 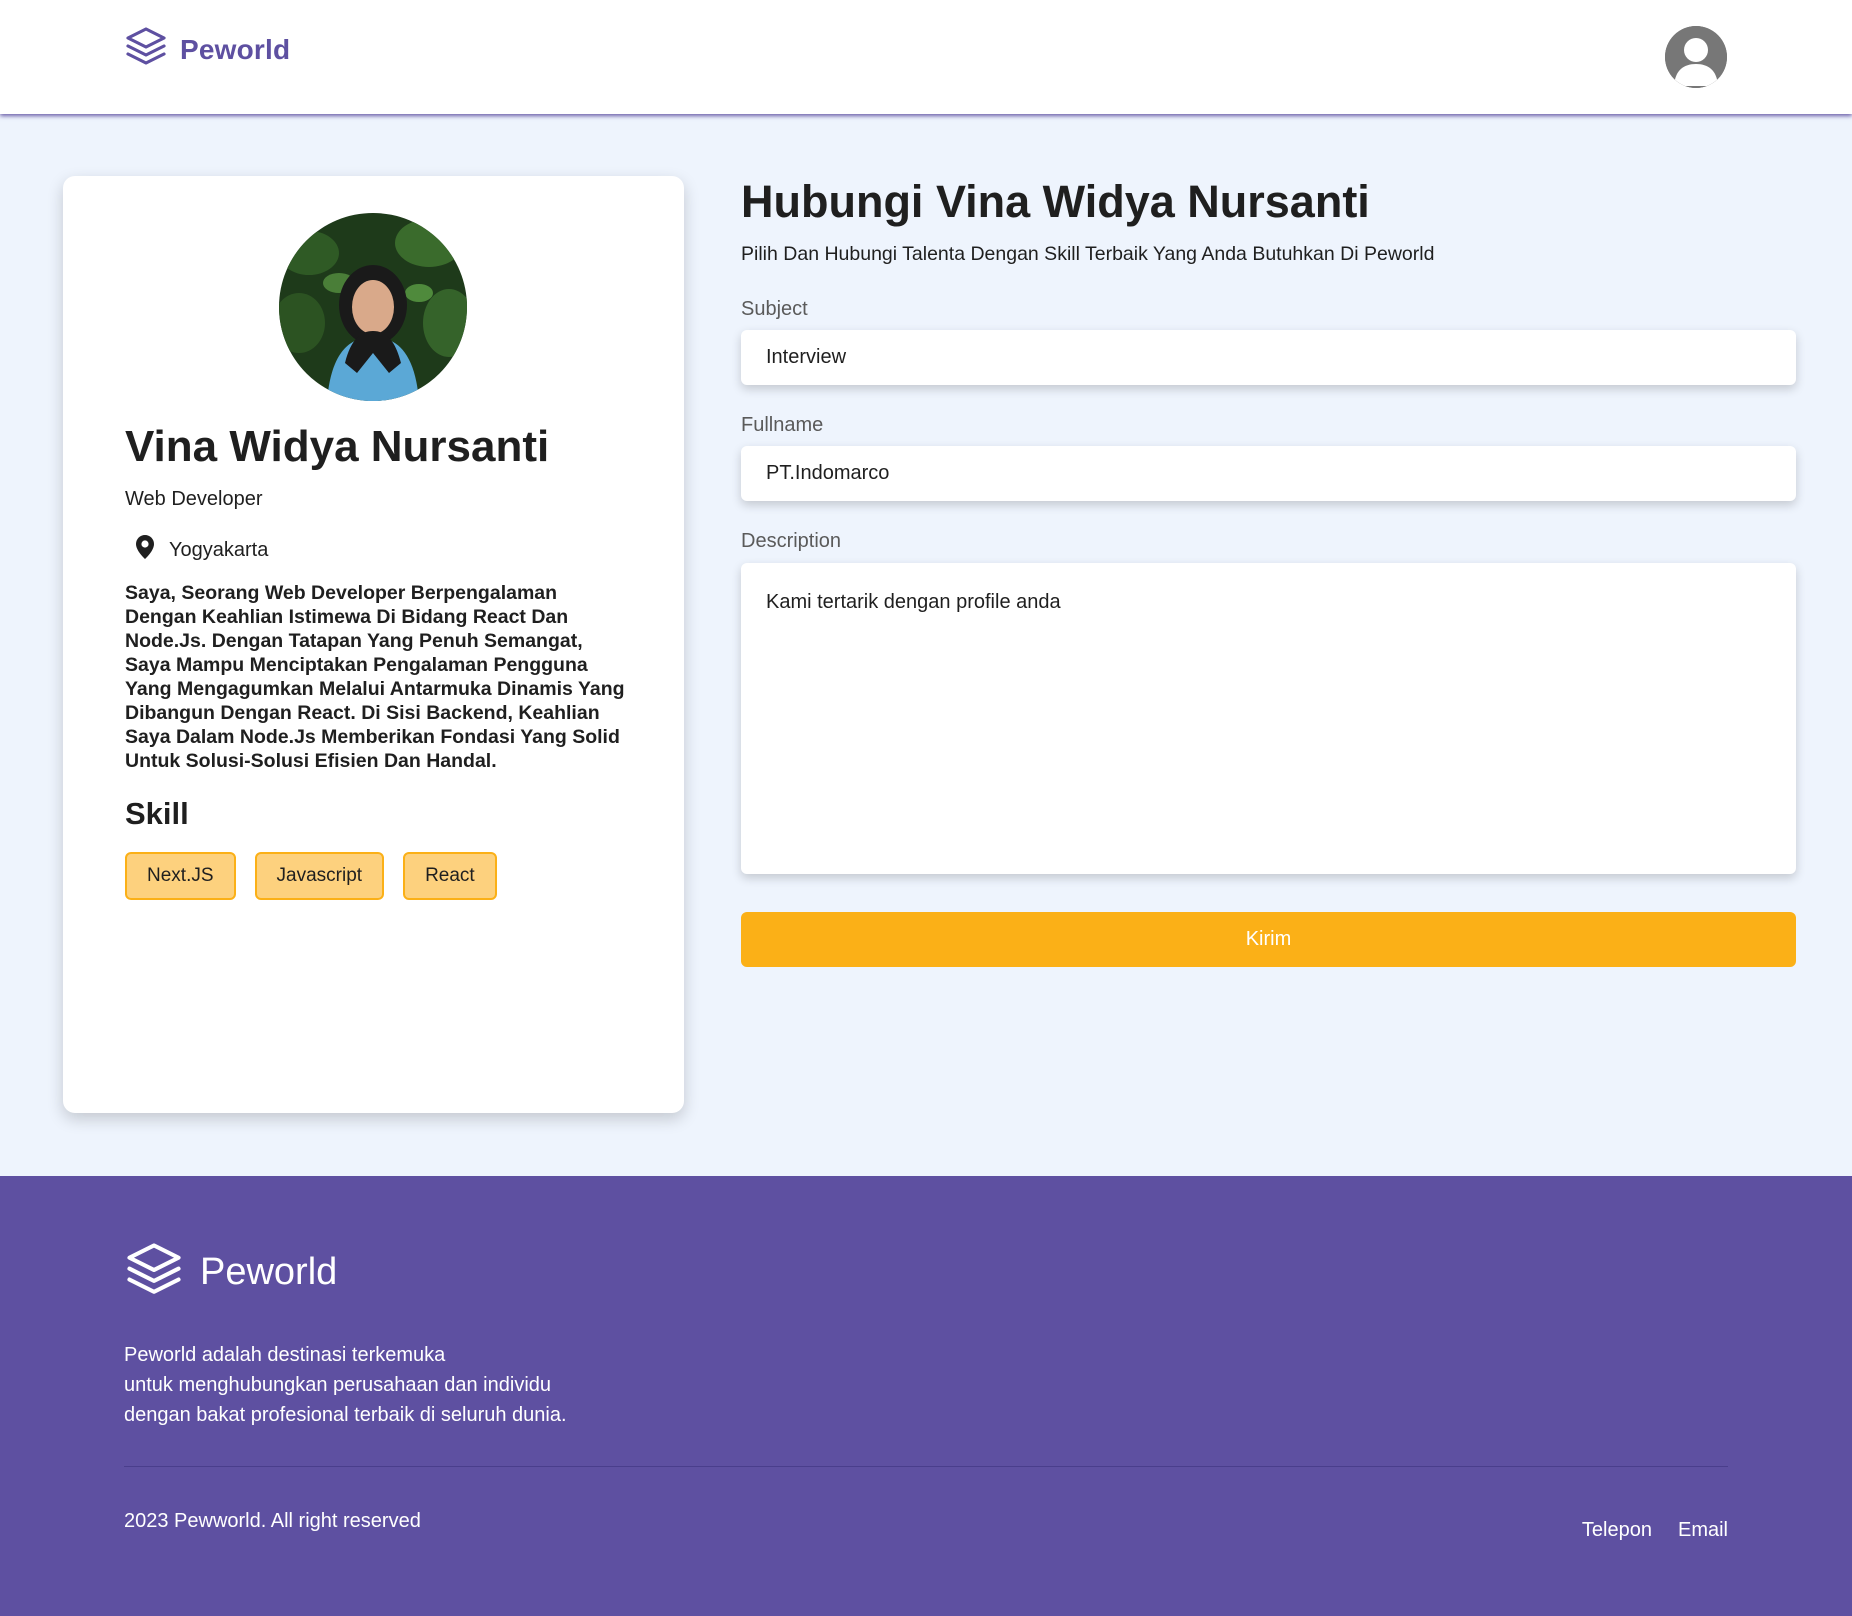 What do you see at coordinates (1696, 57) in the screenshot?
I see `user-avatar-icon` at bounding box center [1696, 57].